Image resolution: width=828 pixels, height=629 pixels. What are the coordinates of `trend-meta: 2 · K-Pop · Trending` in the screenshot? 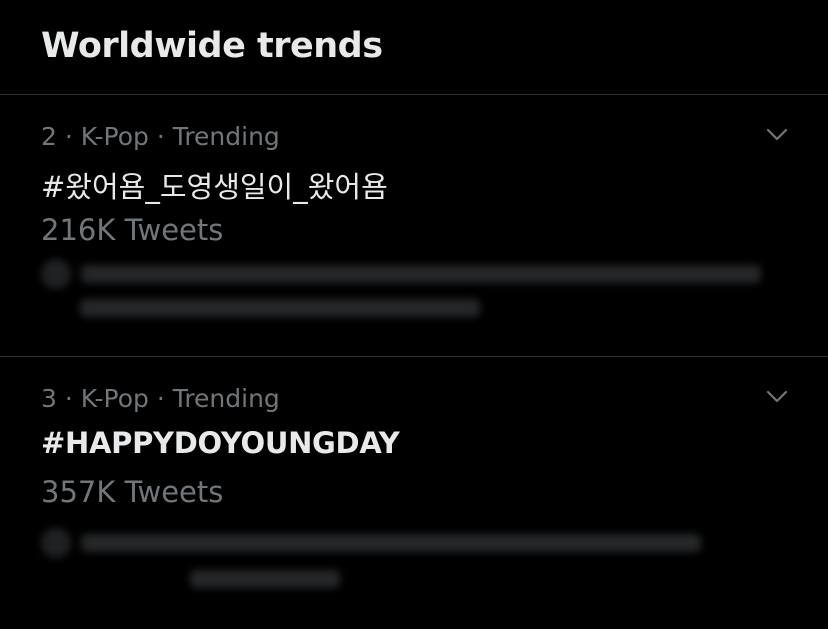 It's located at (160, 136).